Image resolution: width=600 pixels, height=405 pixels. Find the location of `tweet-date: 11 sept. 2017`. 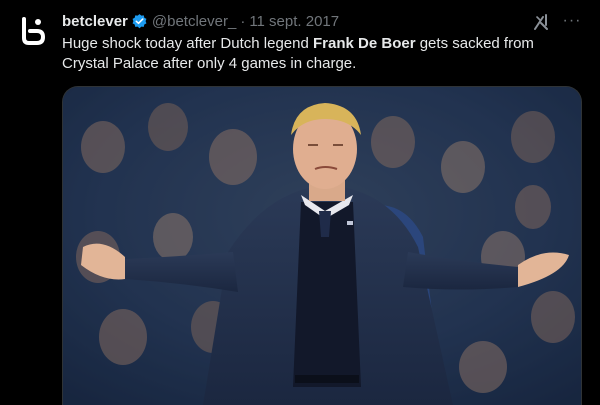

tweet-date: 11 sept. 2017 is located at coordinates (294, 21).